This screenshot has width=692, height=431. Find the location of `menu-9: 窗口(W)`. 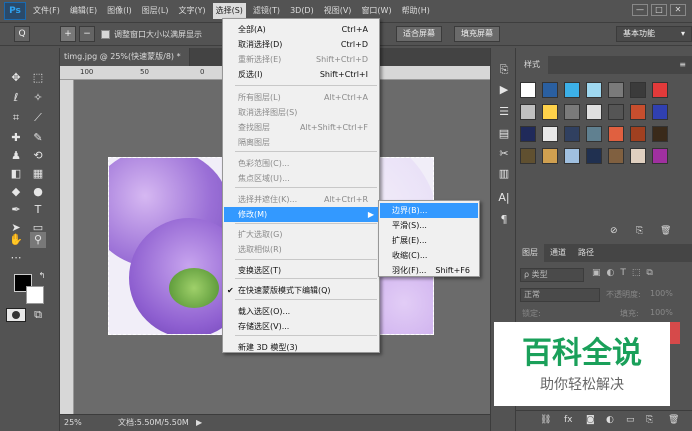

menu-9: 窗口(W) is located at coordinates (376, 11).